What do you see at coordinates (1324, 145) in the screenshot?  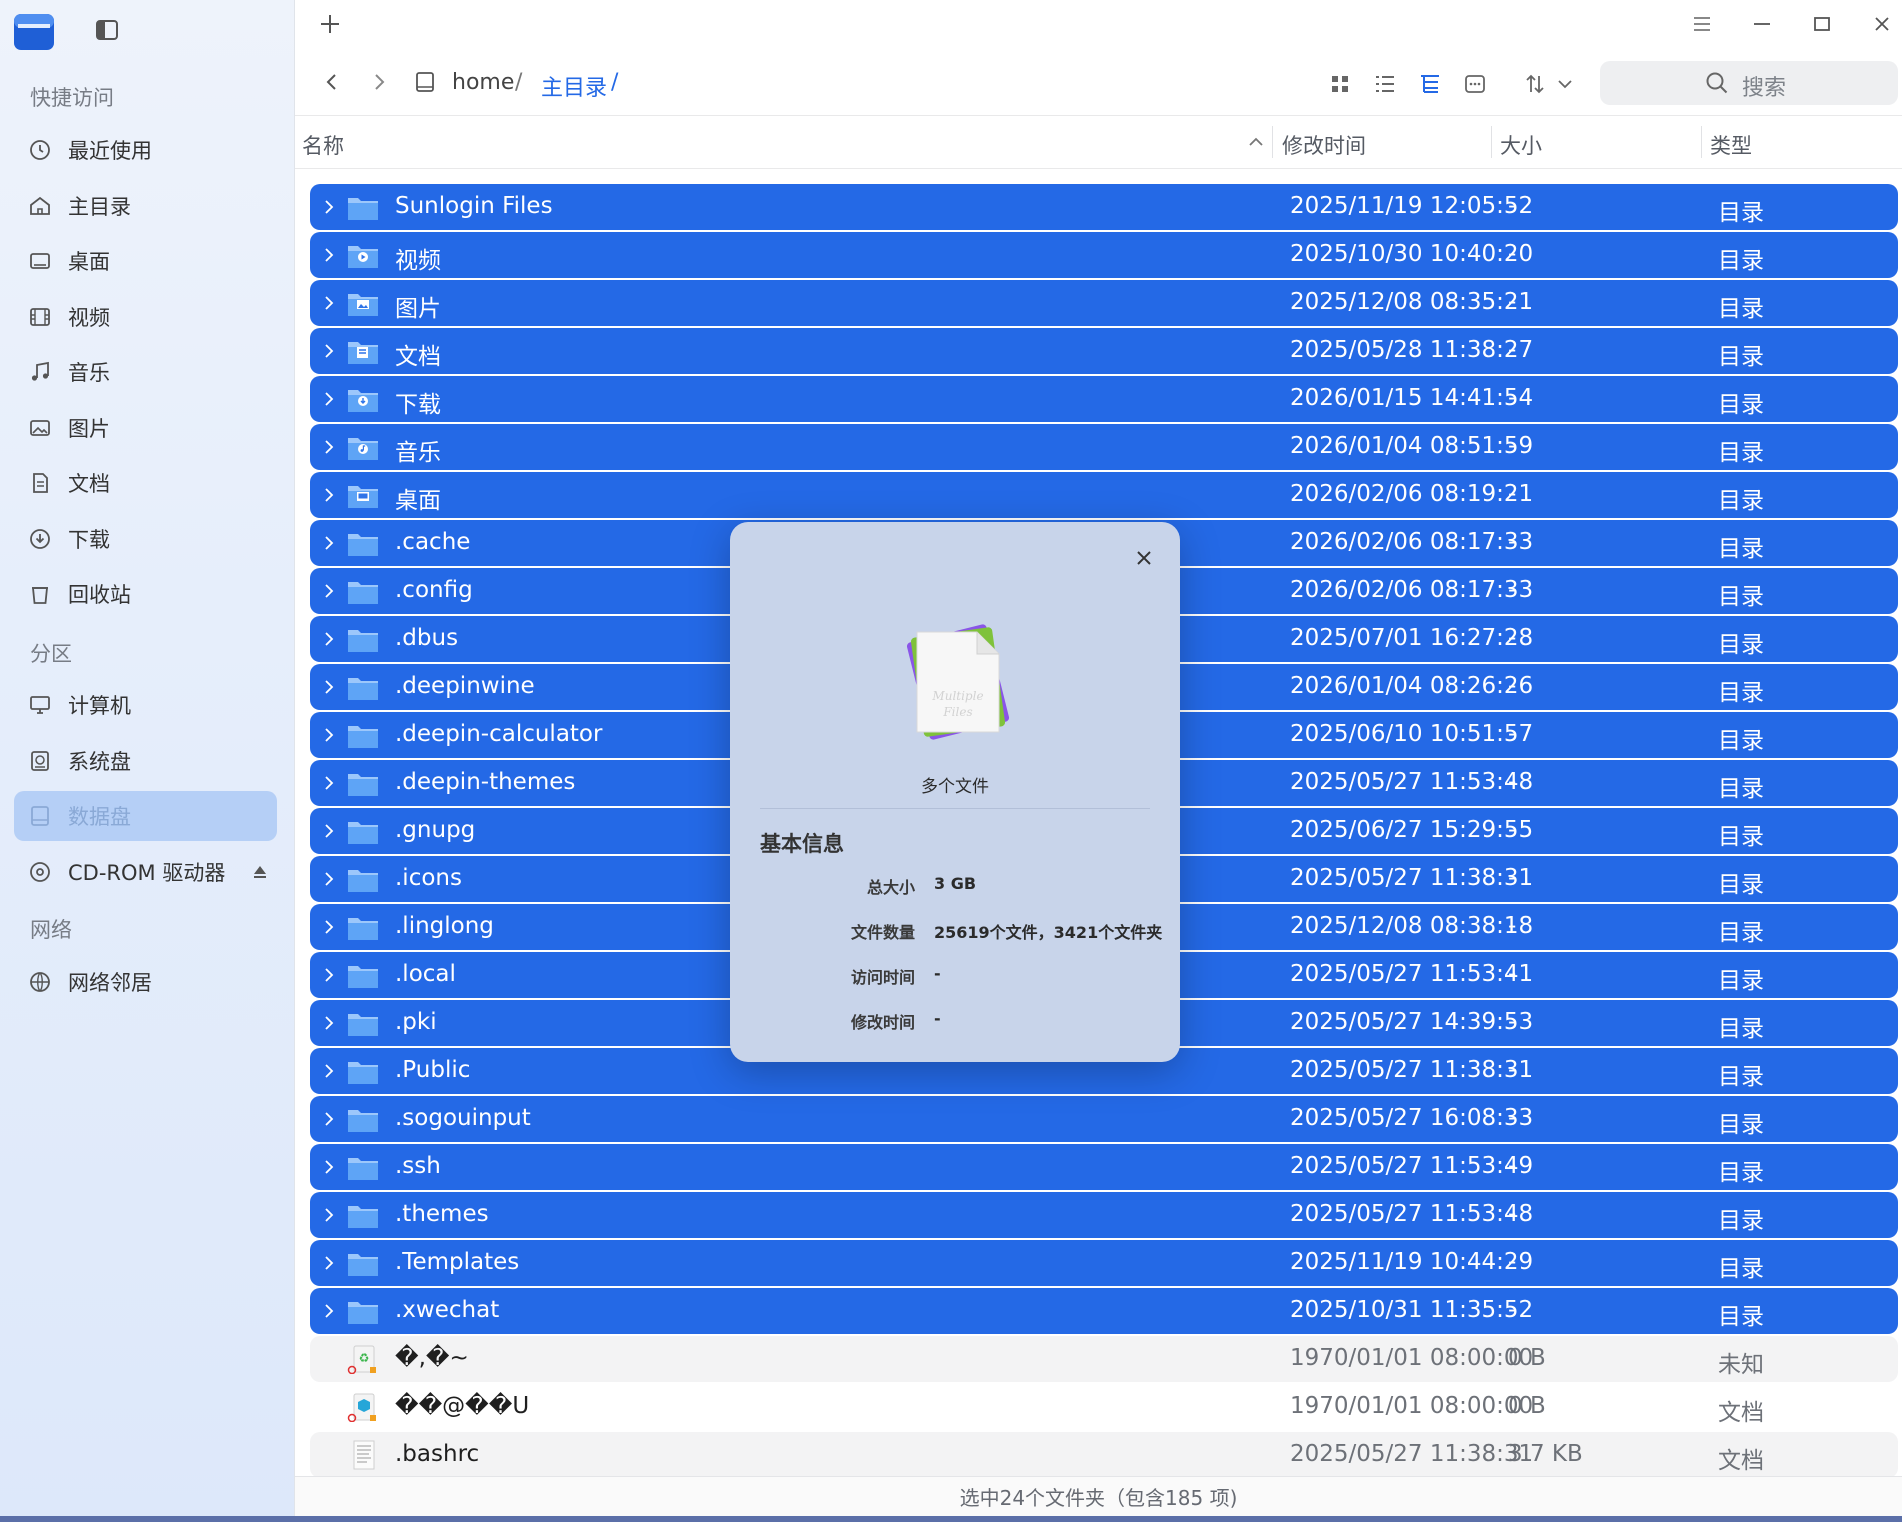 I see `column-modified: 修改时间` at bounding box center [1324, 145].